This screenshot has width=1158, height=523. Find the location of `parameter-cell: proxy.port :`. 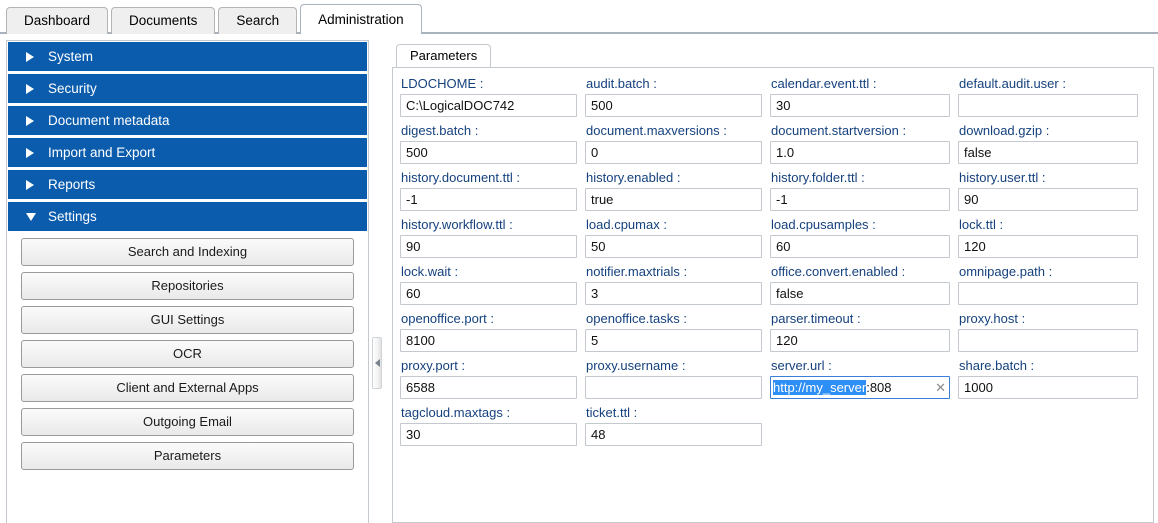

parameter-cell: proxy.port : is located at coordinates (492, 380).